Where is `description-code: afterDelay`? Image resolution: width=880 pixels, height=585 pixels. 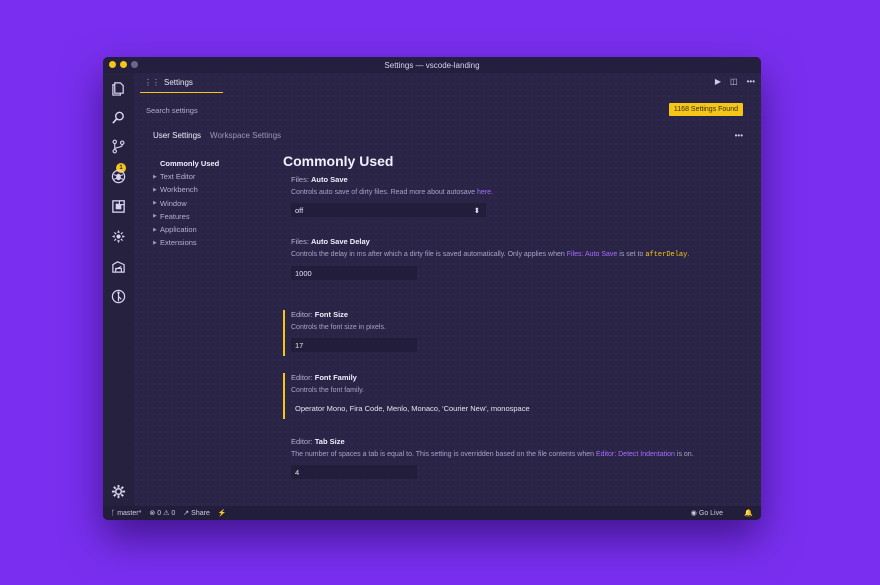
description-code: afterDelay is located at coordinates (666, 255).